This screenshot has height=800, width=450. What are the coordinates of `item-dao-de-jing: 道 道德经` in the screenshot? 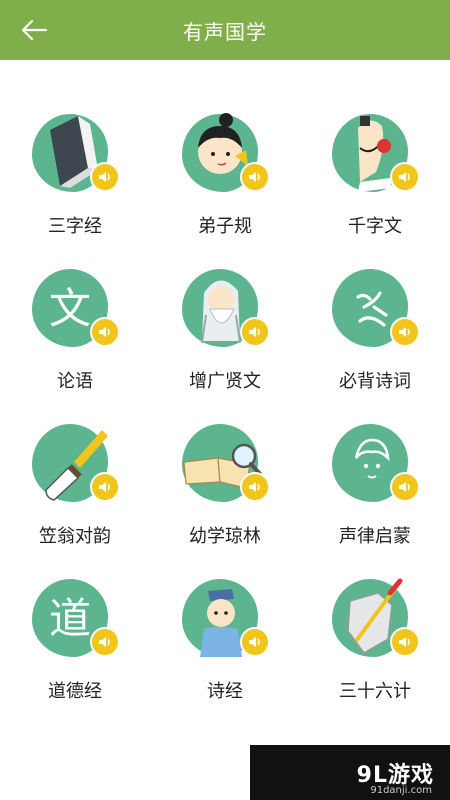 It's located at (75, 632).